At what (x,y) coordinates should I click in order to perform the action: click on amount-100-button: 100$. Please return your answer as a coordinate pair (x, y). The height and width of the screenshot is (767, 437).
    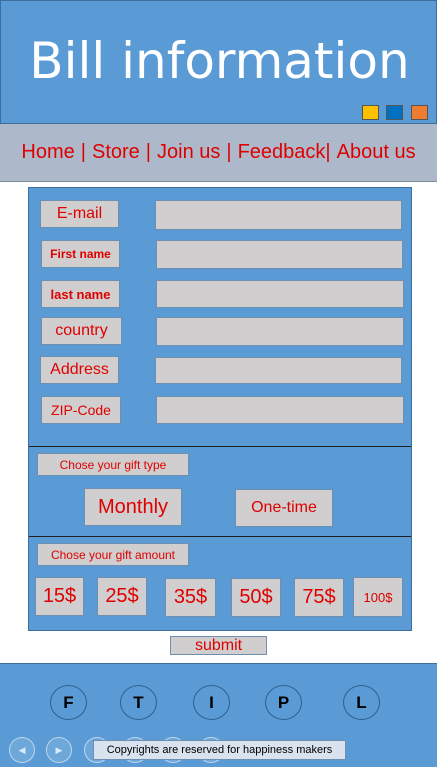
    Looking at the image, I should click on (378, 597).